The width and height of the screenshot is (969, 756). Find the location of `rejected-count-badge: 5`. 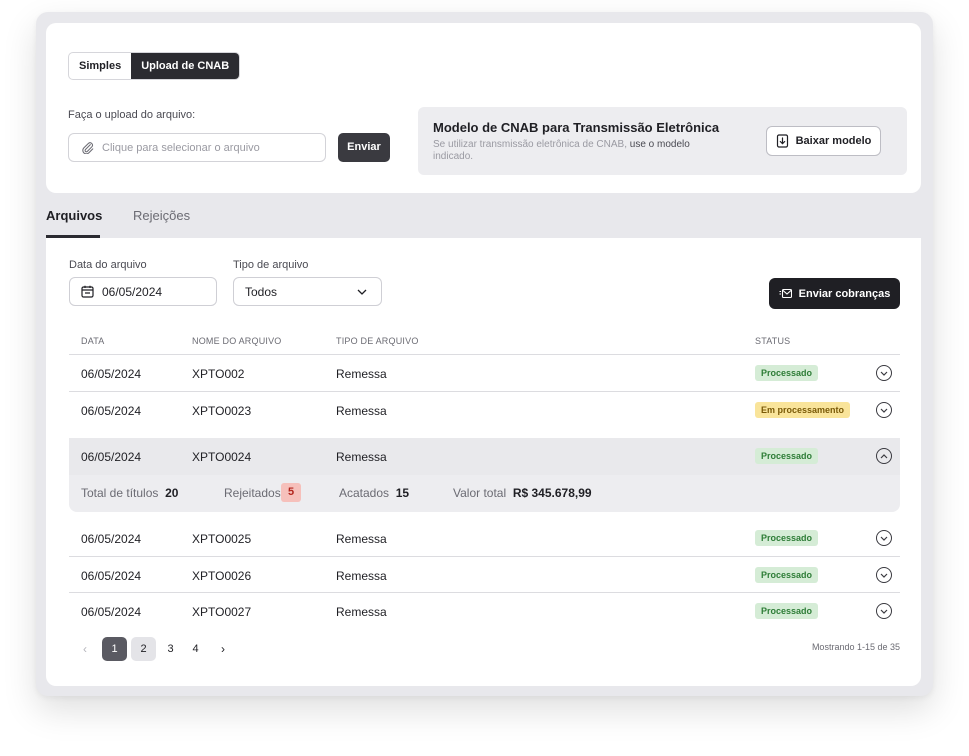

rejected-count-badge: 5 is located at coordinates (291, 492).